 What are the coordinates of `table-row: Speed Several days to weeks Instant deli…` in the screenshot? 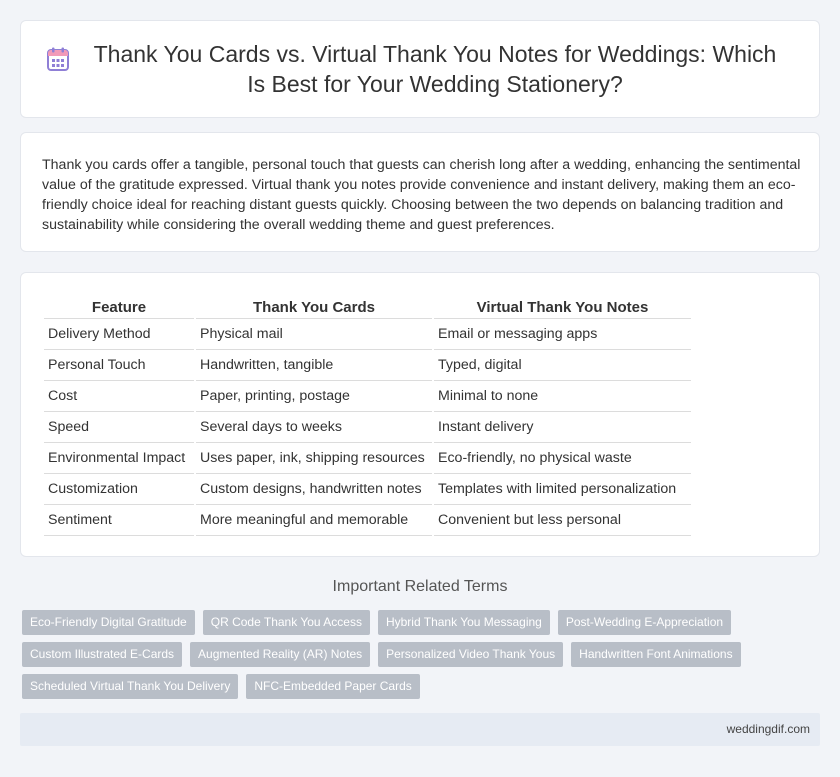 It's located at (367, 427).